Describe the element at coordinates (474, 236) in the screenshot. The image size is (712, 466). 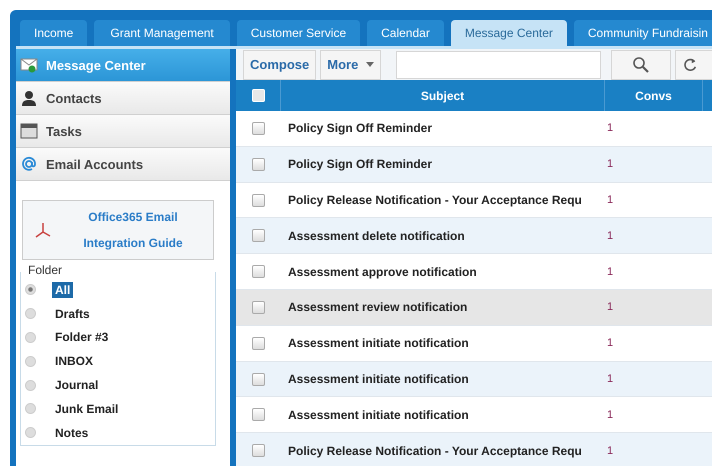
I see `message-row: Assessment delete notification 1` at that location.